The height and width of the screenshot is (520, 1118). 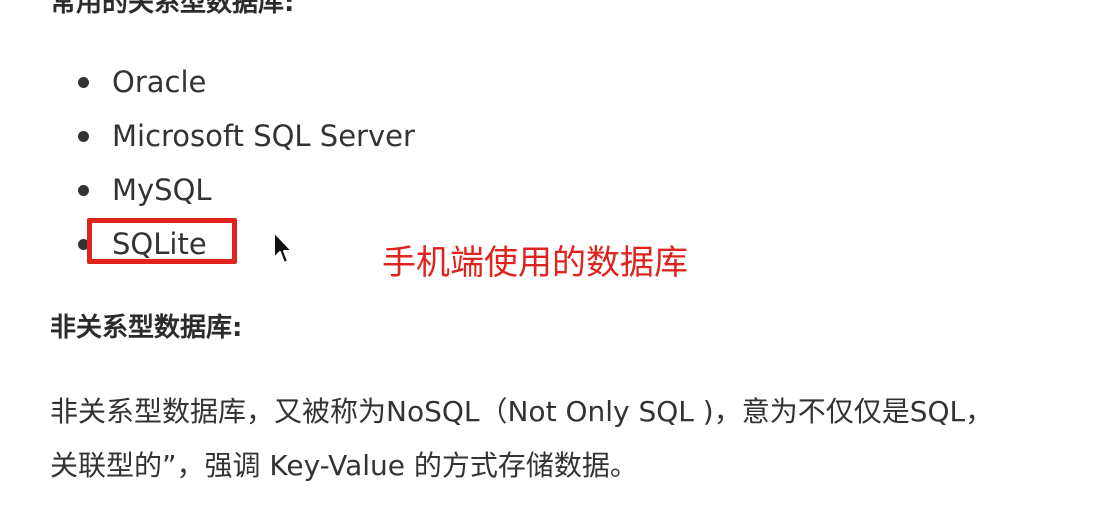 I want to click on list-item: MySQL, so click(x=300, y=190).